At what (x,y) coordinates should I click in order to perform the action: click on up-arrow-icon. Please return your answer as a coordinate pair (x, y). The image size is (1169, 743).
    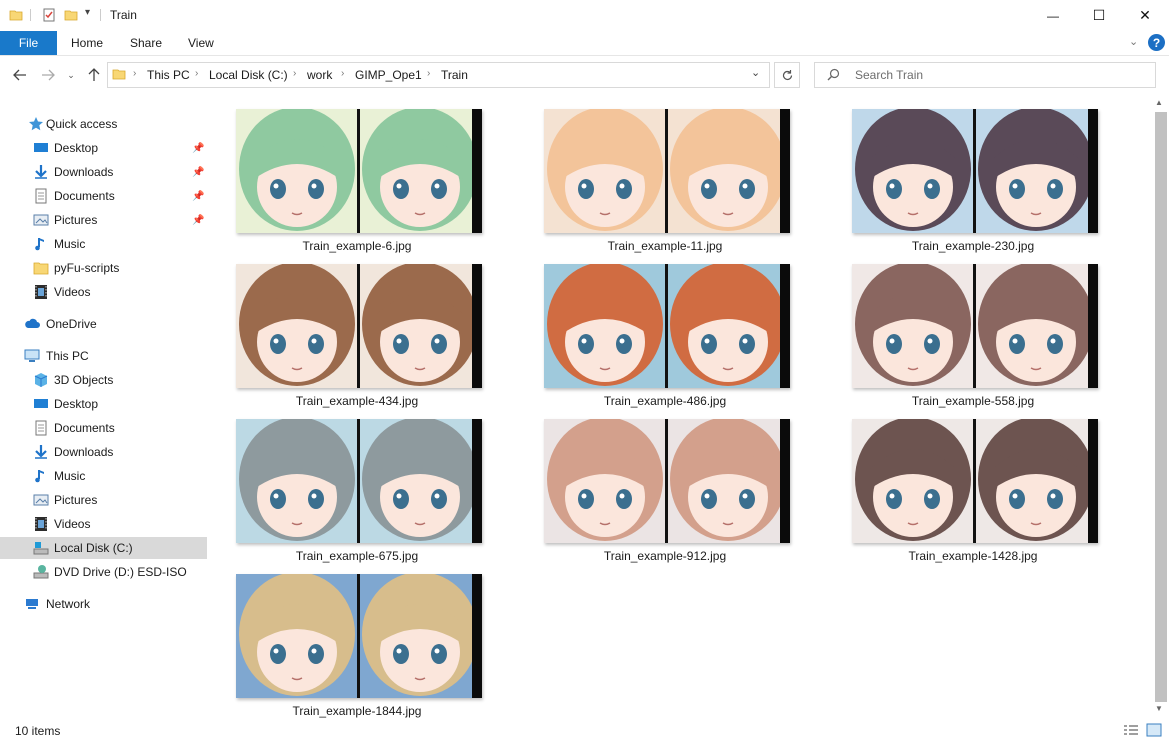
    Looking at the image, I should click on (94, 74).